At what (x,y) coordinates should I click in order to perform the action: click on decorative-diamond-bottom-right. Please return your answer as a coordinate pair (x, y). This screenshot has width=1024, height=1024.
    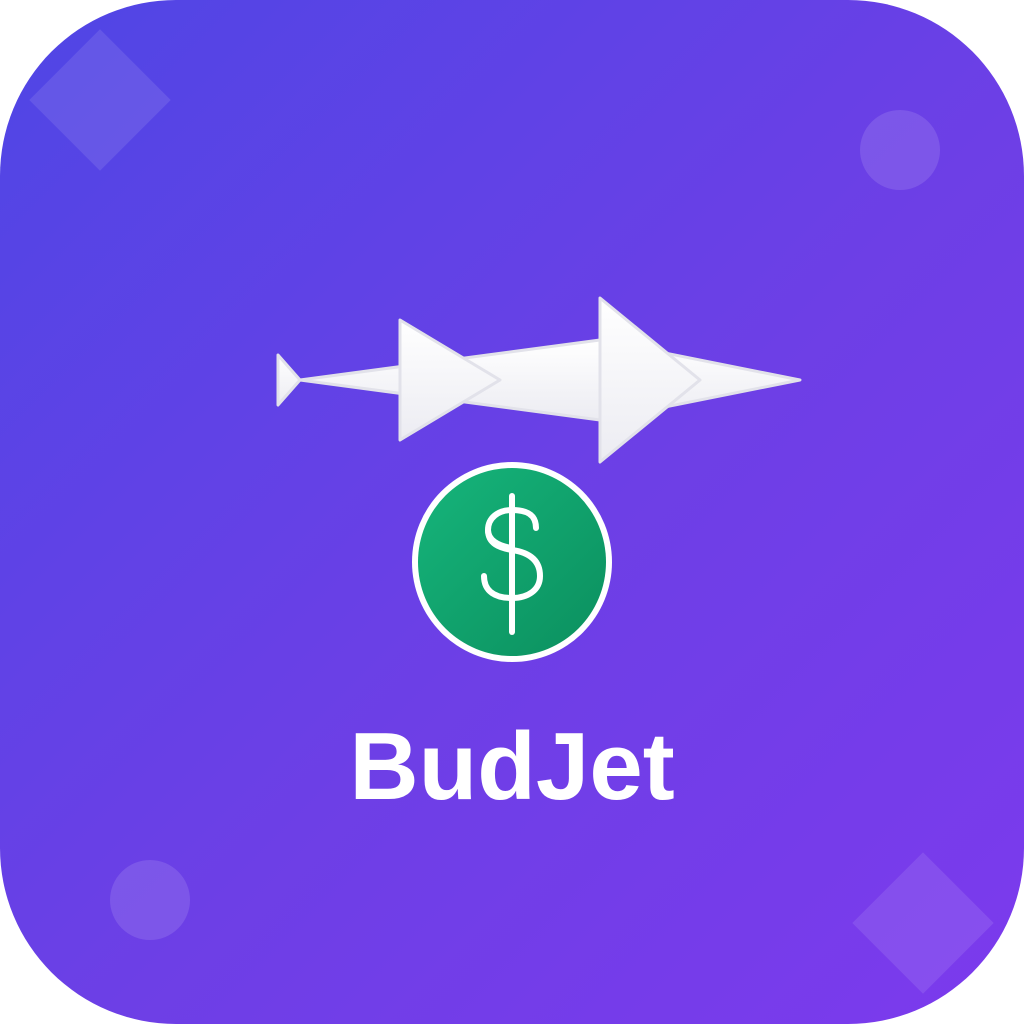
    Looking at the image, I should click on (923, 923).